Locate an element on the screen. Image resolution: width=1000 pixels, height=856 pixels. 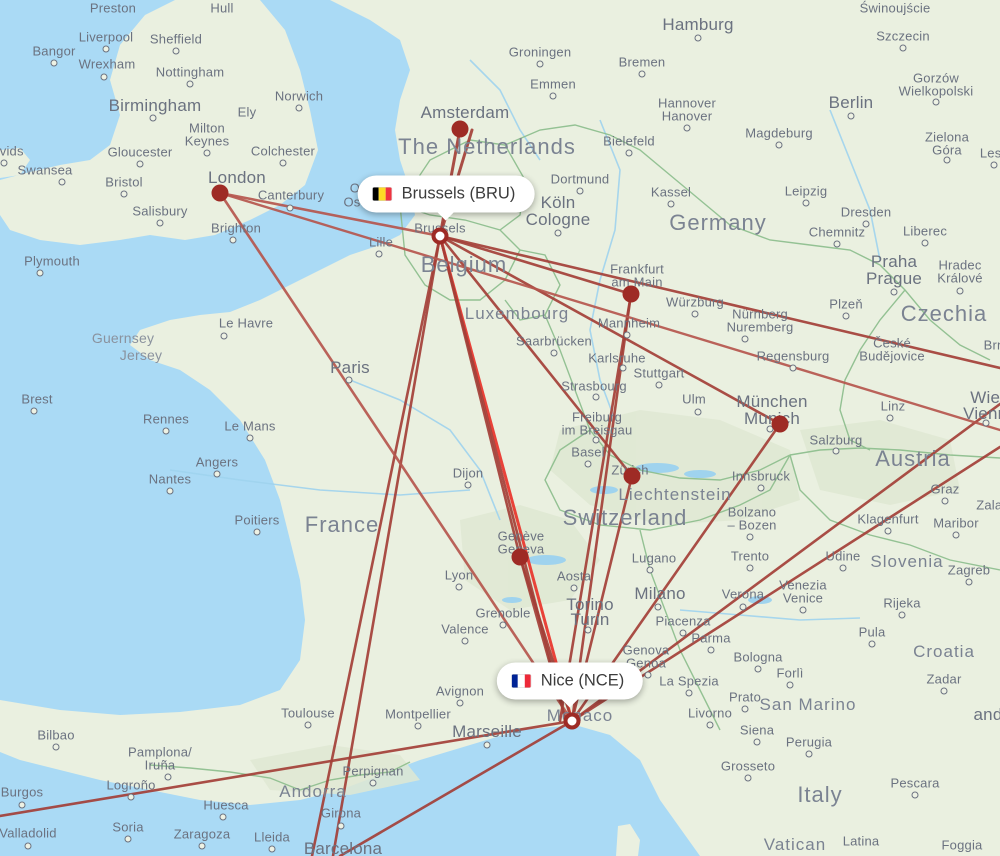
airport-tooltip-nice: Nice (NCE) is located at coordinates (570, 685).